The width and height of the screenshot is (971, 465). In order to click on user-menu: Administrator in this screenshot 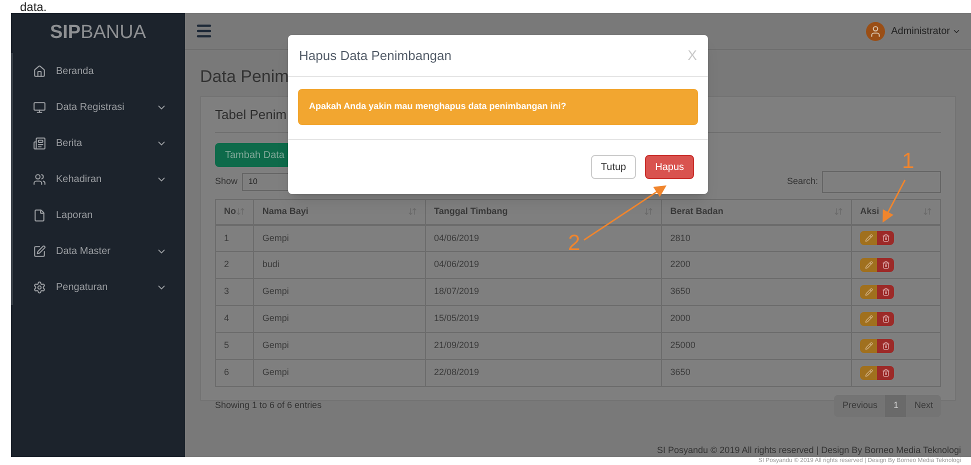, I will do `click(920, 31)`.